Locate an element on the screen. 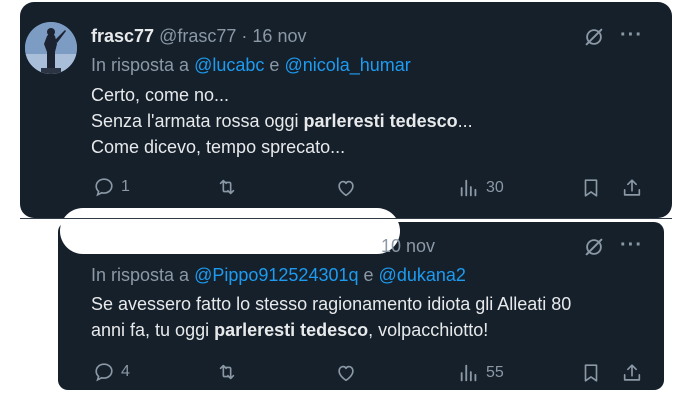  reply-mention: @dukana2 is located at coordinates (422, 275).